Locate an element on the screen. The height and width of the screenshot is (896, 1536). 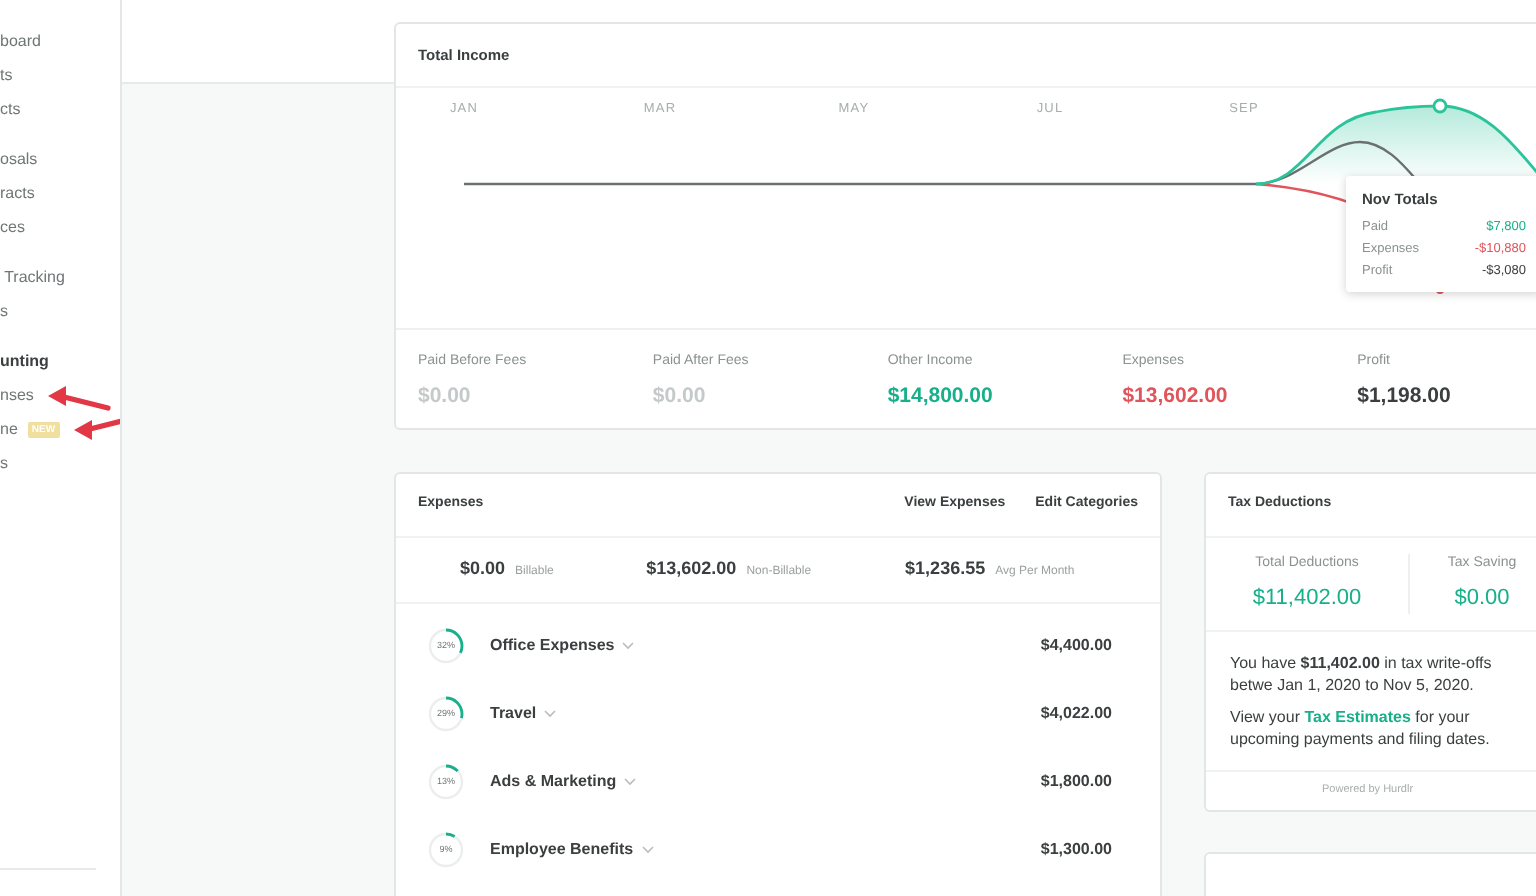
summary-text: You have $11,402.00 in tax write-offs betwe Jan 1, 2020 to Nov 5, 2020. is located at coordinates (1362, 674).